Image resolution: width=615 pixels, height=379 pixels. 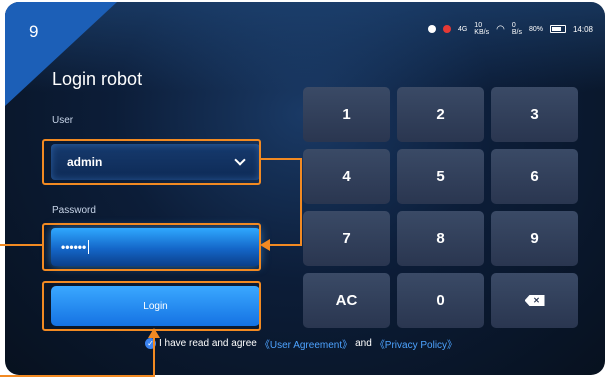 I want to click on location-icon, so click(x=446, y=29).